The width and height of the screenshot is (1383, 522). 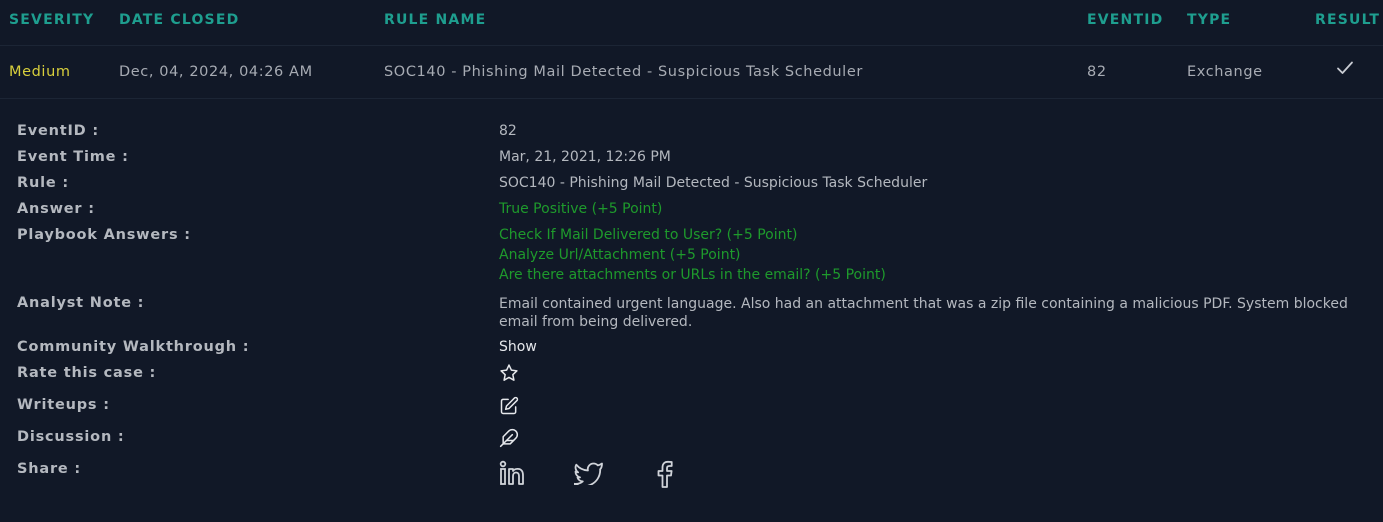 I want to click on share-label: Share :, so click(x=49, y=469).